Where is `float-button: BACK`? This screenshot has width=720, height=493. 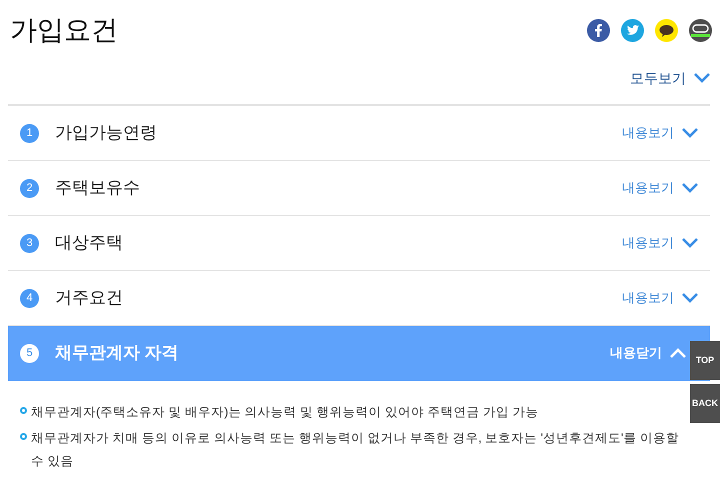
float-button: BACK is located at coordinates (705, 403).